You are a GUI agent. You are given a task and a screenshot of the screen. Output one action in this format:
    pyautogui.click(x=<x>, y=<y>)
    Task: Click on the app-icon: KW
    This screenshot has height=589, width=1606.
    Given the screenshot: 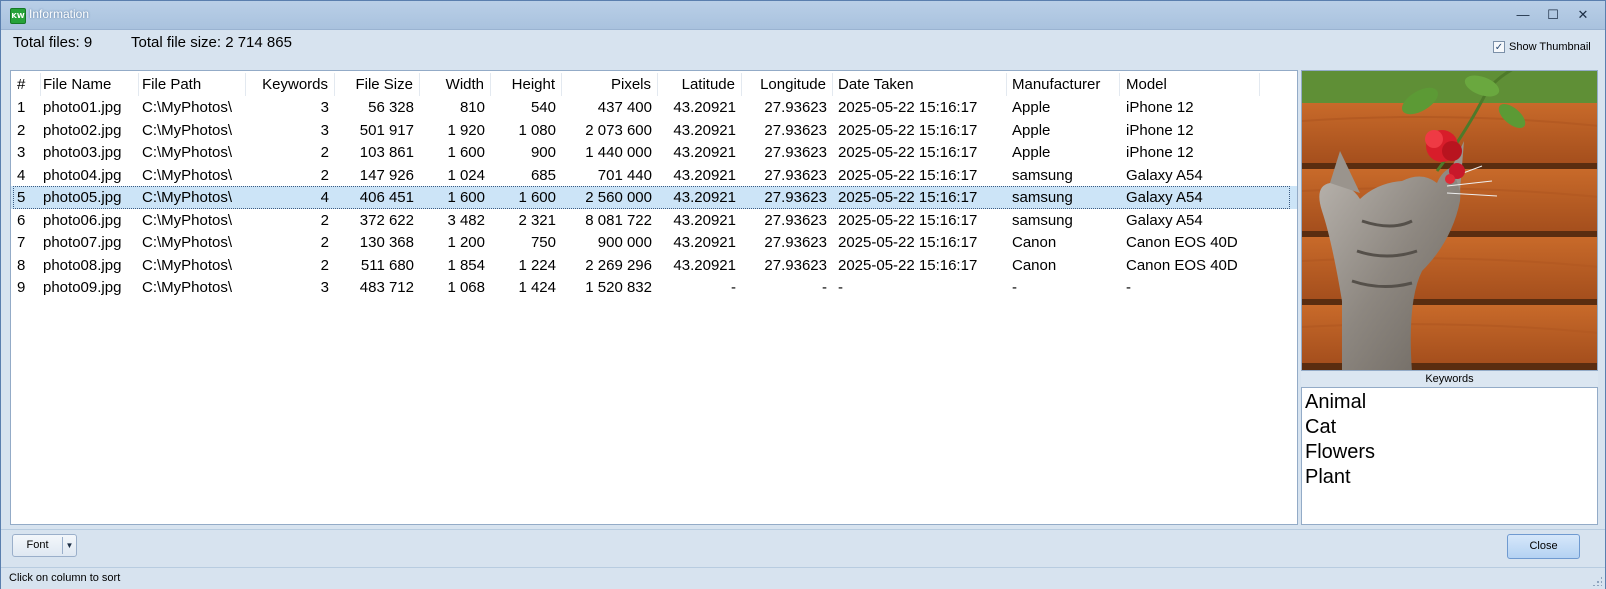 What is the action you would take?
    pyautogui.click(x=18, y=16)
    